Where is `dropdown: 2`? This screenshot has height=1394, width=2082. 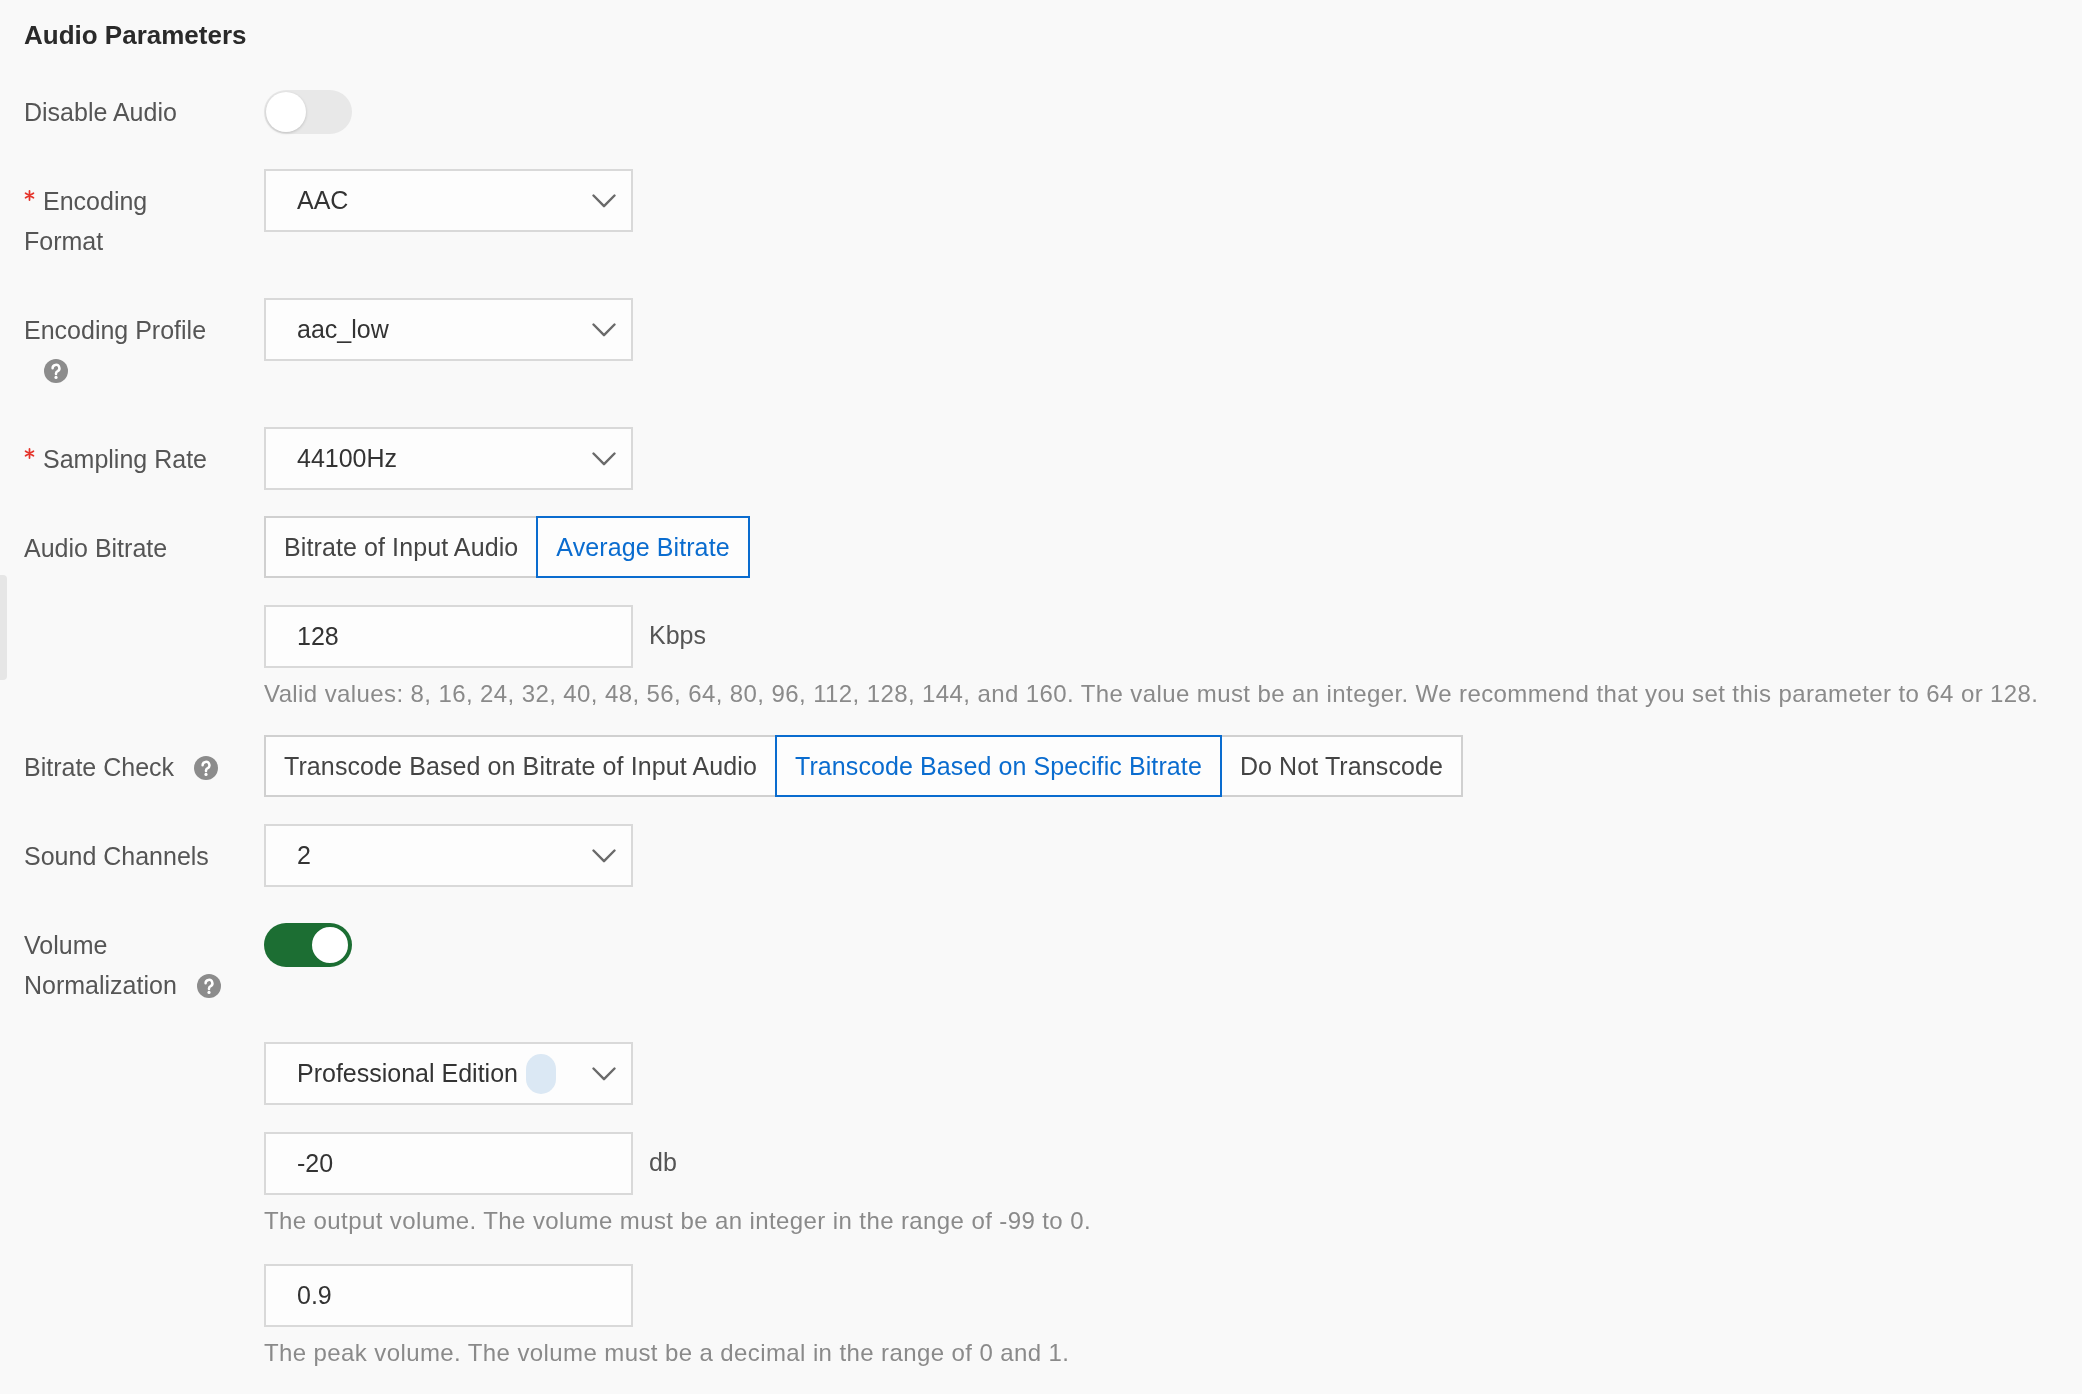
dropdown: 2 is located at coordinates (448, 855).